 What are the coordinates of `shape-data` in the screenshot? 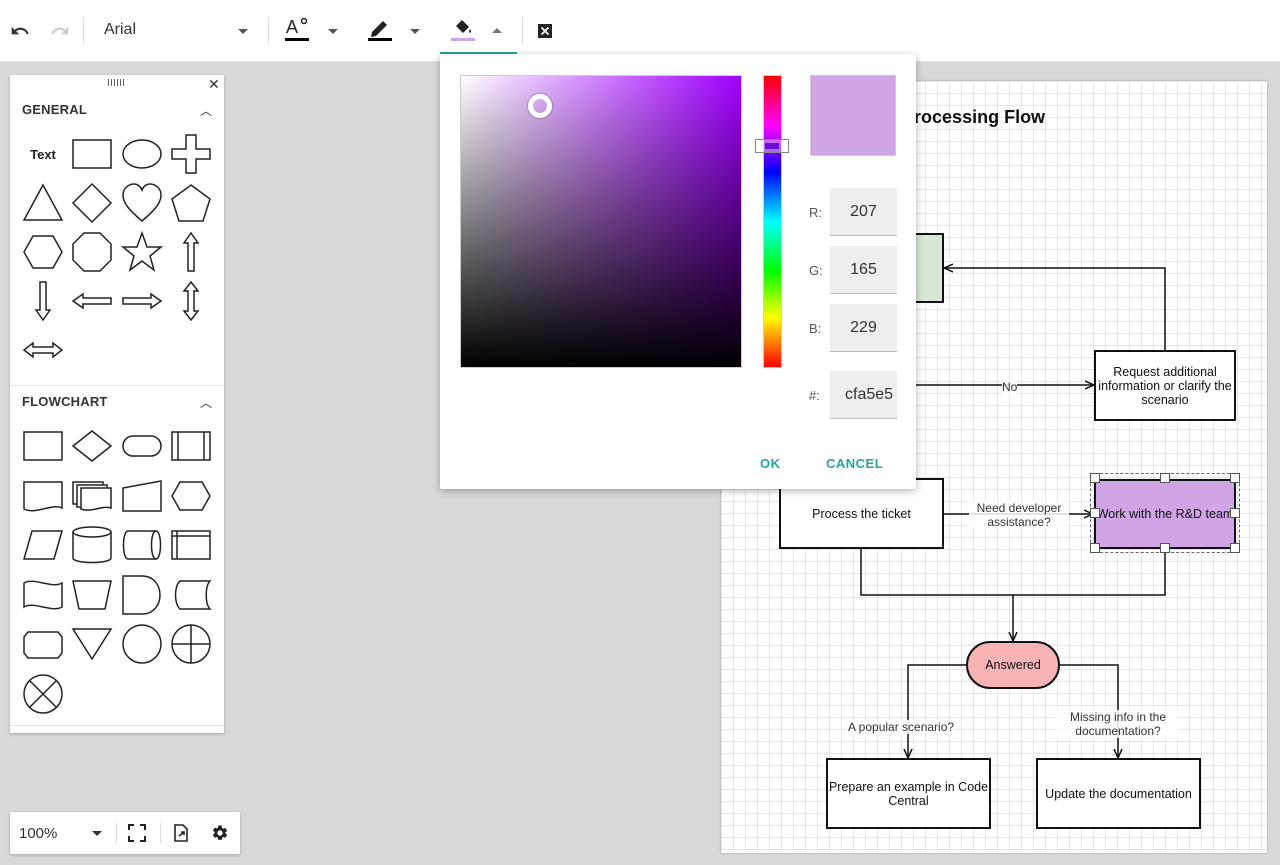 It's located at (43, 545).